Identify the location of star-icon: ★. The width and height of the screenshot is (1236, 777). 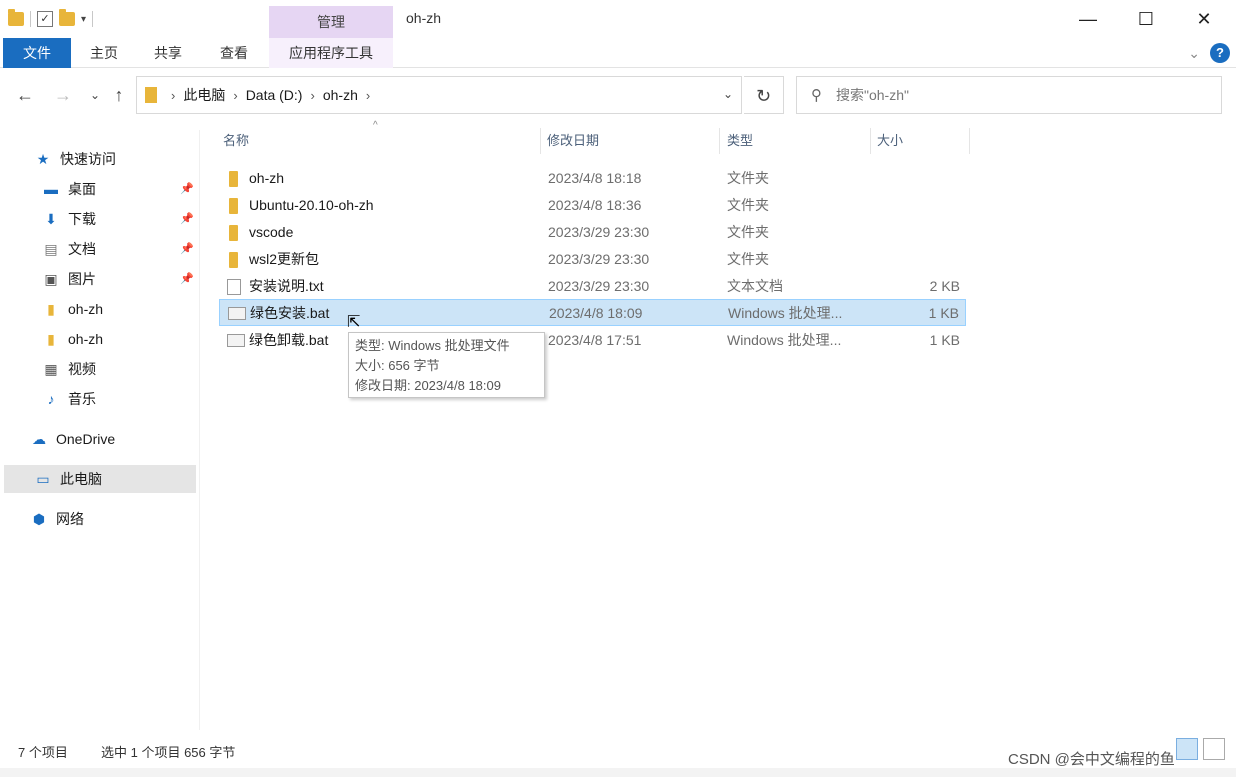
(43, 158).